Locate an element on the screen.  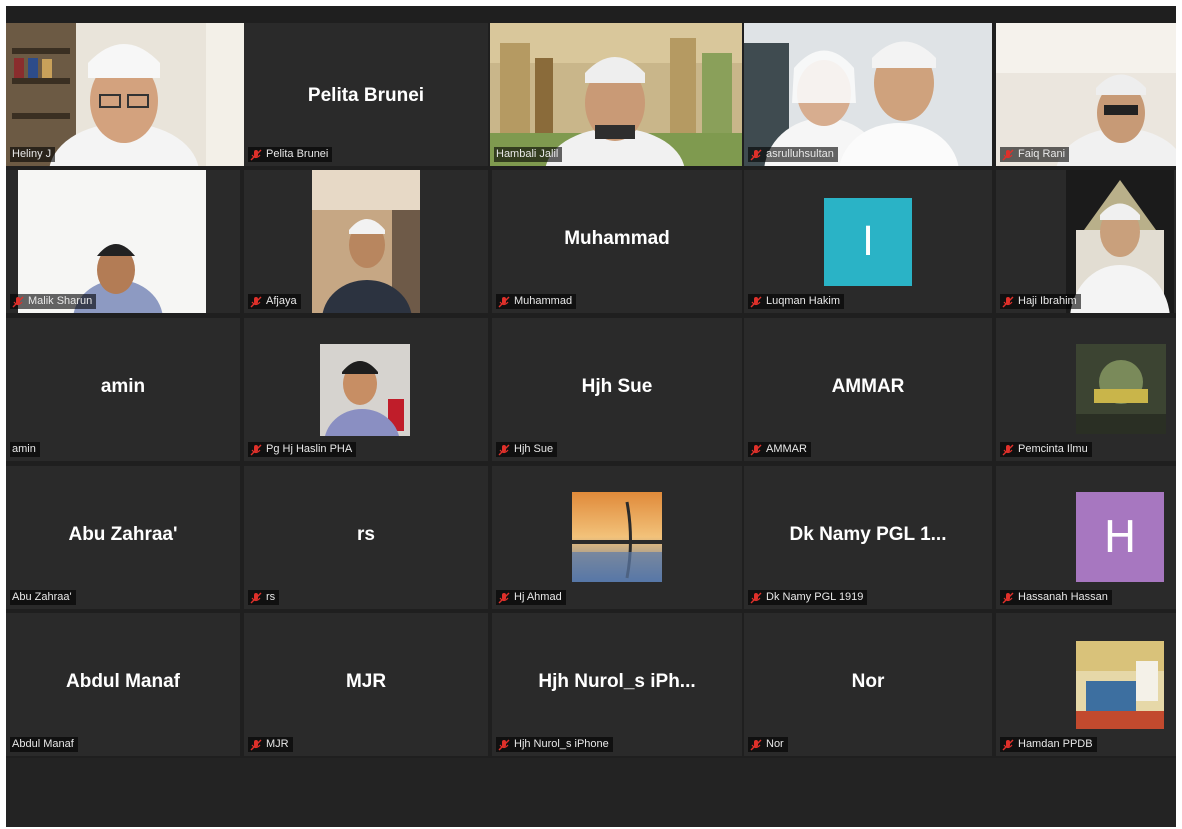
participant-display-name: Nor is located at coordinates (868, 681).